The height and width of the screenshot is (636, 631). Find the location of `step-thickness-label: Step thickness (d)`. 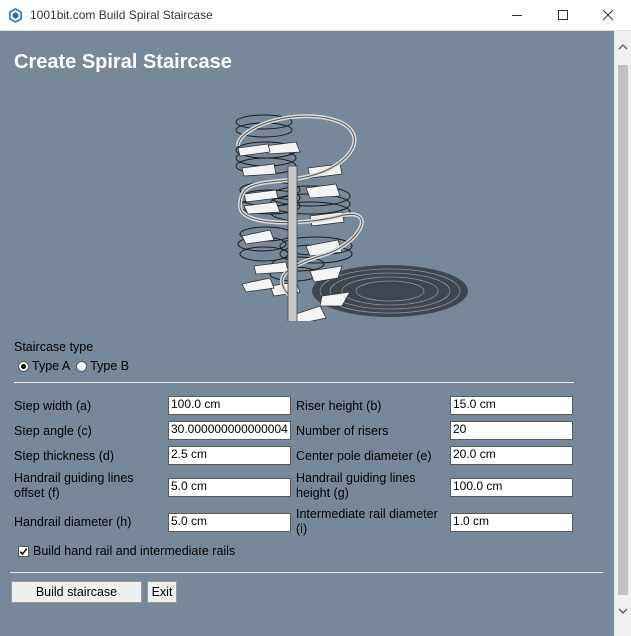

step-thickness-label: Step thickness (d) is located at coordinates (64, 456).